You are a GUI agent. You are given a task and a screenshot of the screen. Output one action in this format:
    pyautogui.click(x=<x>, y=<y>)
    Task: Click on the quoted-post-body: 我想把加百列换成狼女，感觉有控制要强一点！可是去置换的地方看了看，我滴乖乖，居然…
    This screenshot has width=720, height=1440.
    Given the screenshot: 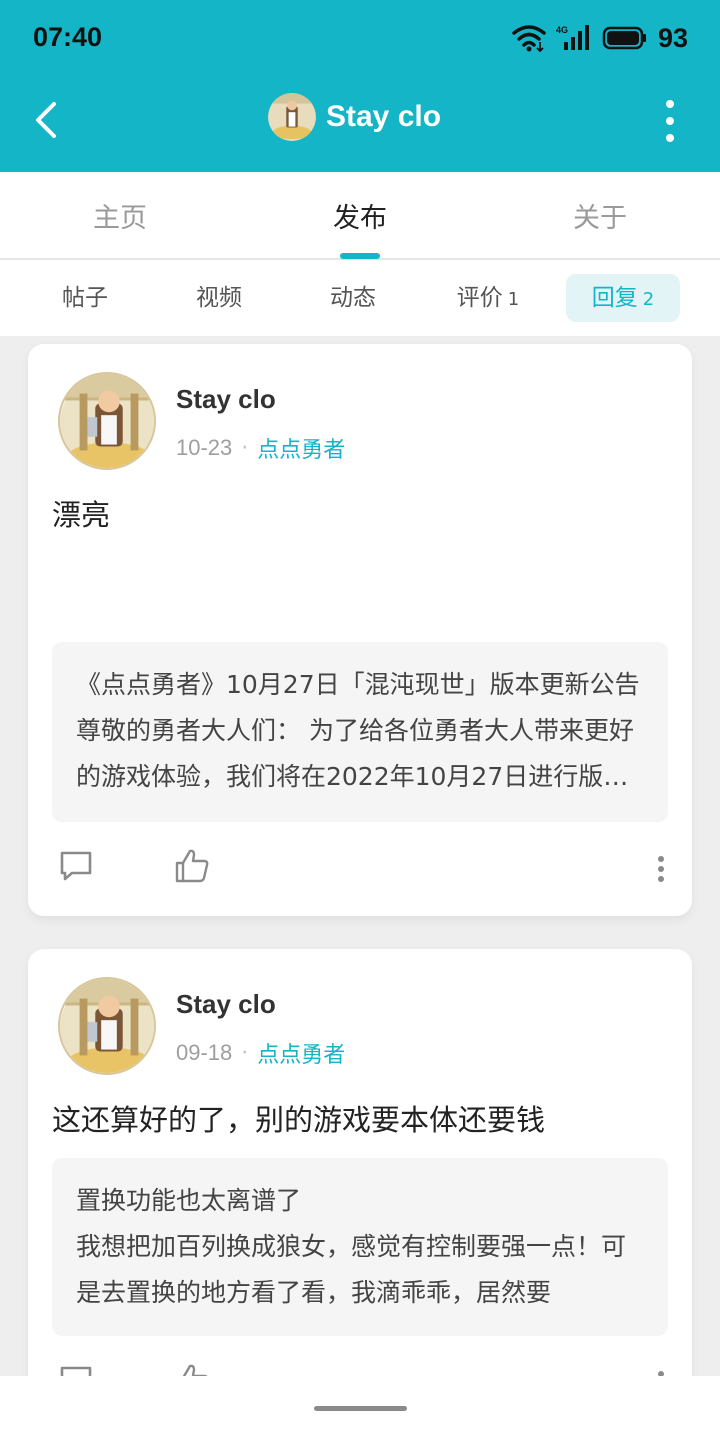 What is the action you would take?
    pyautogui.click(x=351, y=1269)
    